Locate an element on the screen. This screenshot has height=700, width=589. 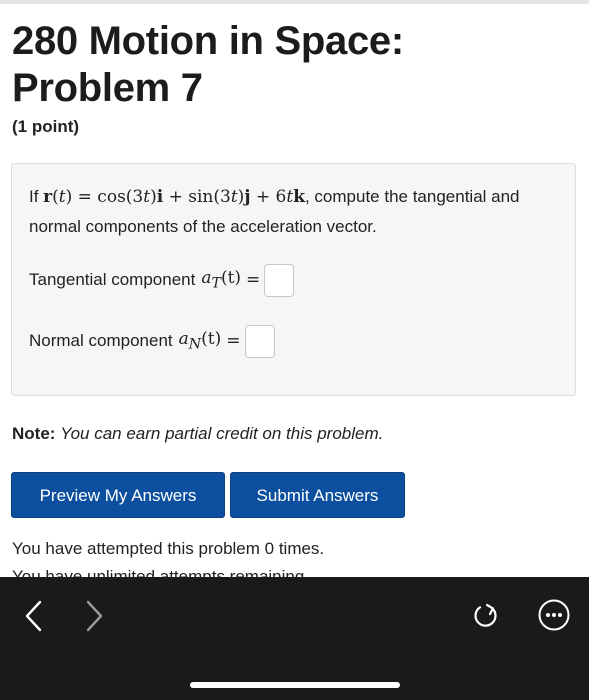
back-icon is located at coordinates (34, 618).